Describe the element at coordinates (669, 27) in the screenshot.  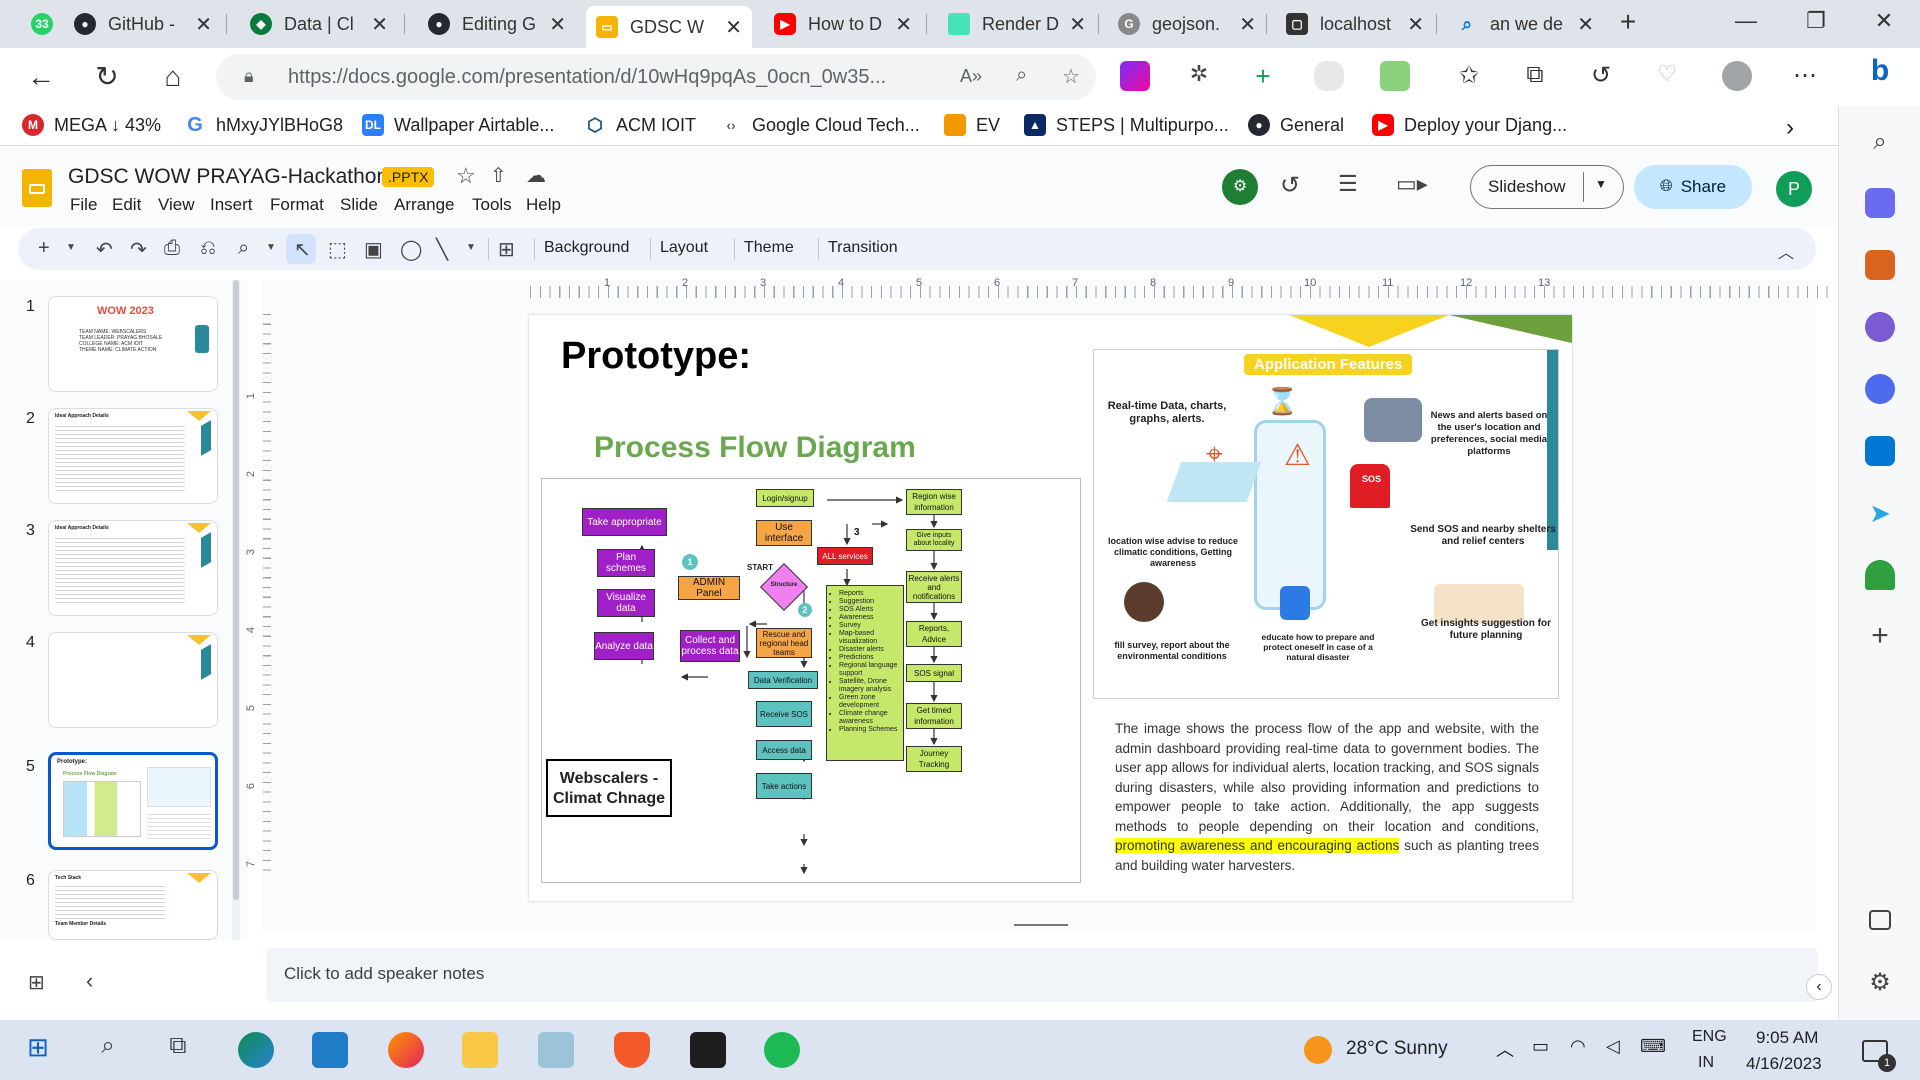
I see `tab-gdsc-active: ▭ GDSC W ✕` at that location.